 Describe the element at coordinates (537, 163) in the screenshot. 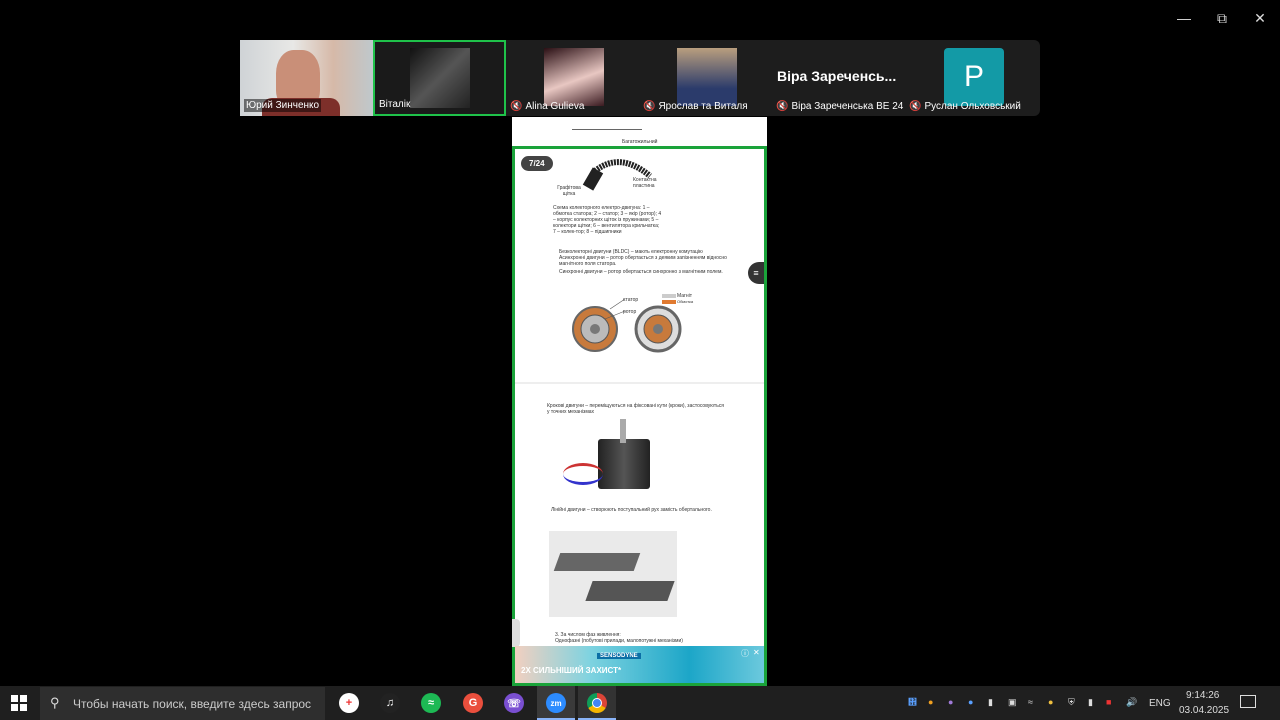

I see `page-badge: 7/24` at that location.